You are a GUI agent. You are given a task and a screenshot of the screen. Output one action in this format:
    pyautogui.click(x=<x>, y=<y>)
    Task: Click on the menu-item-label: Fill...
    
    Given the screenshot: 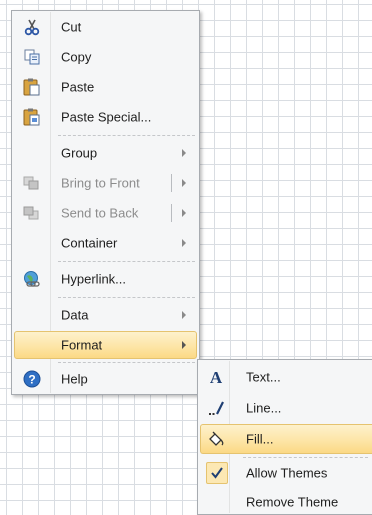 What is the action you would take?
    pyautogui.click(x=260, y=439)
    